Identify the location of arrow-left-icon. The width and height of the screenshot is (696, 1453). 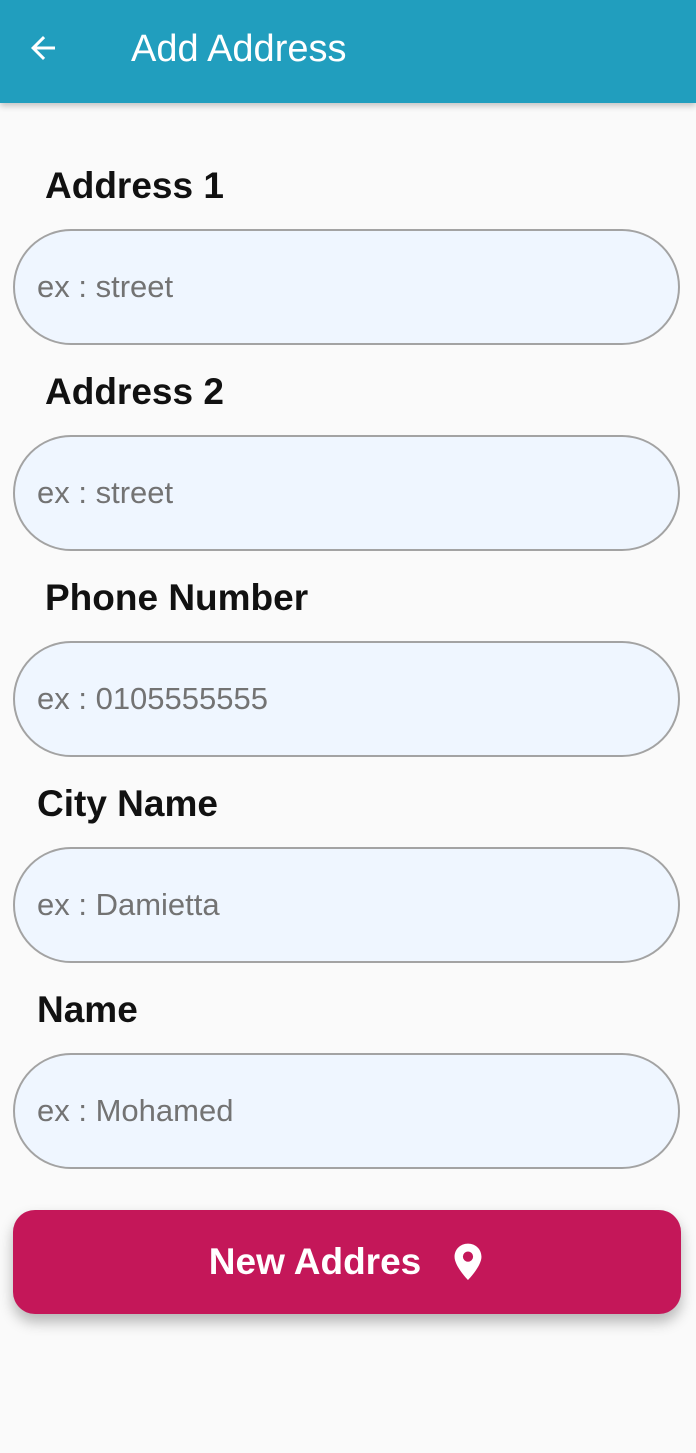
(43, 48).